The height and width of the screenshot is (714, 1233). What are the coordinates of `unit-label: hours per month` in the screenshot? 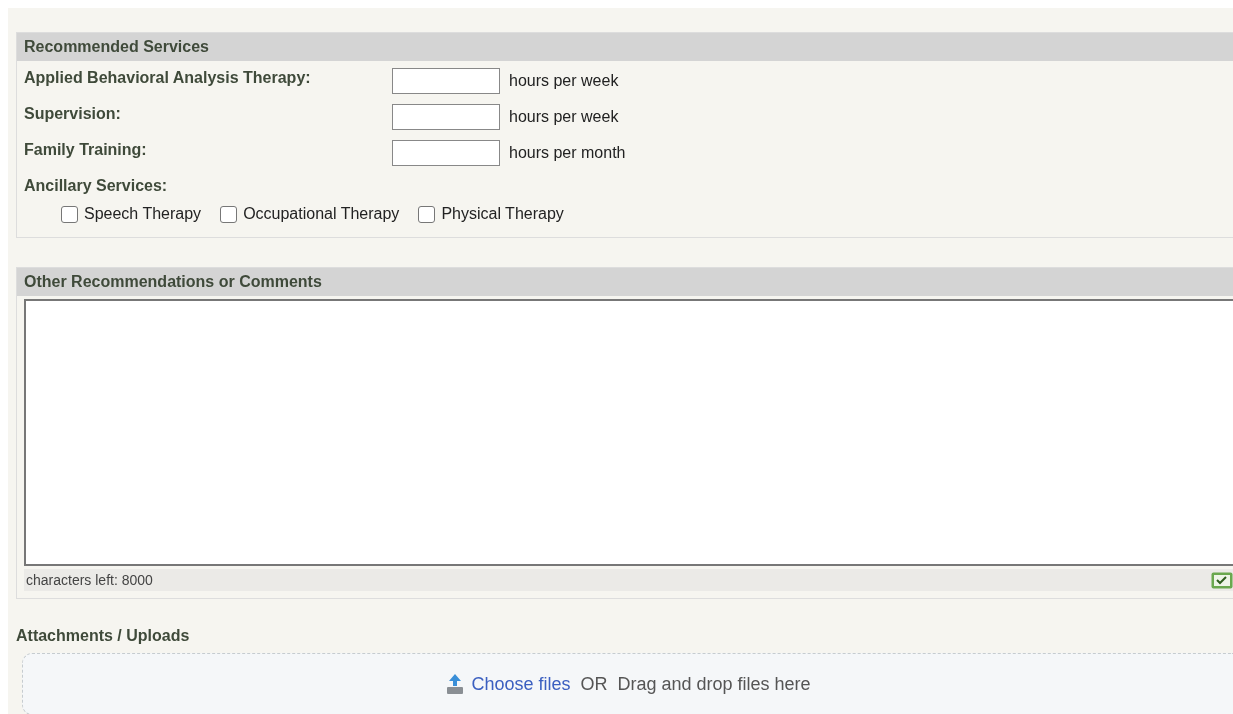 It's located at (567, 153).